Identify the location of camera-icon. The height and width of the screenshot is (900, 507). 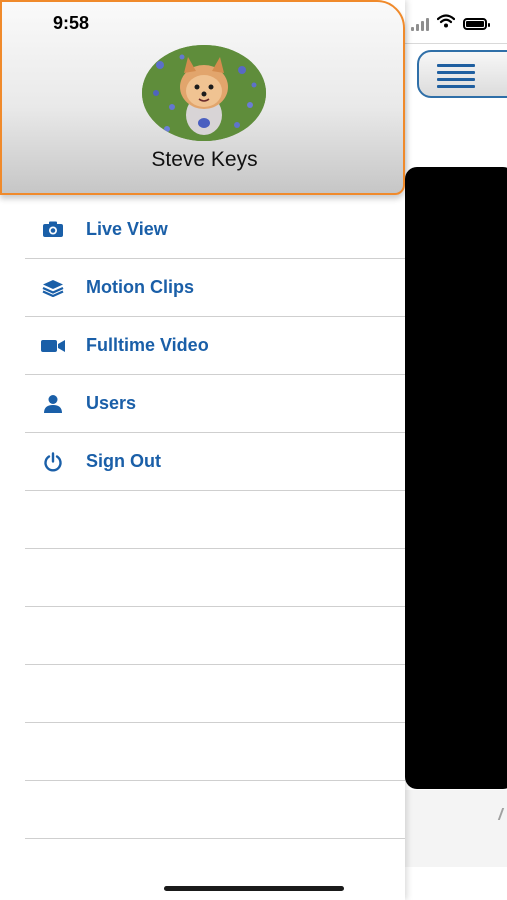
(53, 230).